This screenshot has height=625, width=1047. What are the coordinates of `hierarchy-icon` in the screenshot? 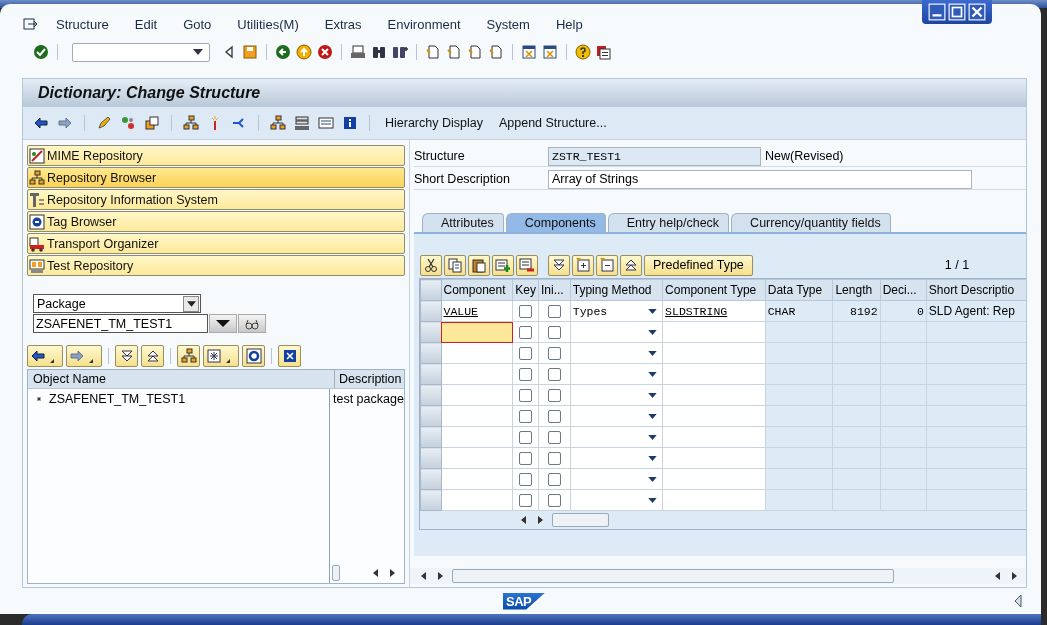 It's located at (278, 123).